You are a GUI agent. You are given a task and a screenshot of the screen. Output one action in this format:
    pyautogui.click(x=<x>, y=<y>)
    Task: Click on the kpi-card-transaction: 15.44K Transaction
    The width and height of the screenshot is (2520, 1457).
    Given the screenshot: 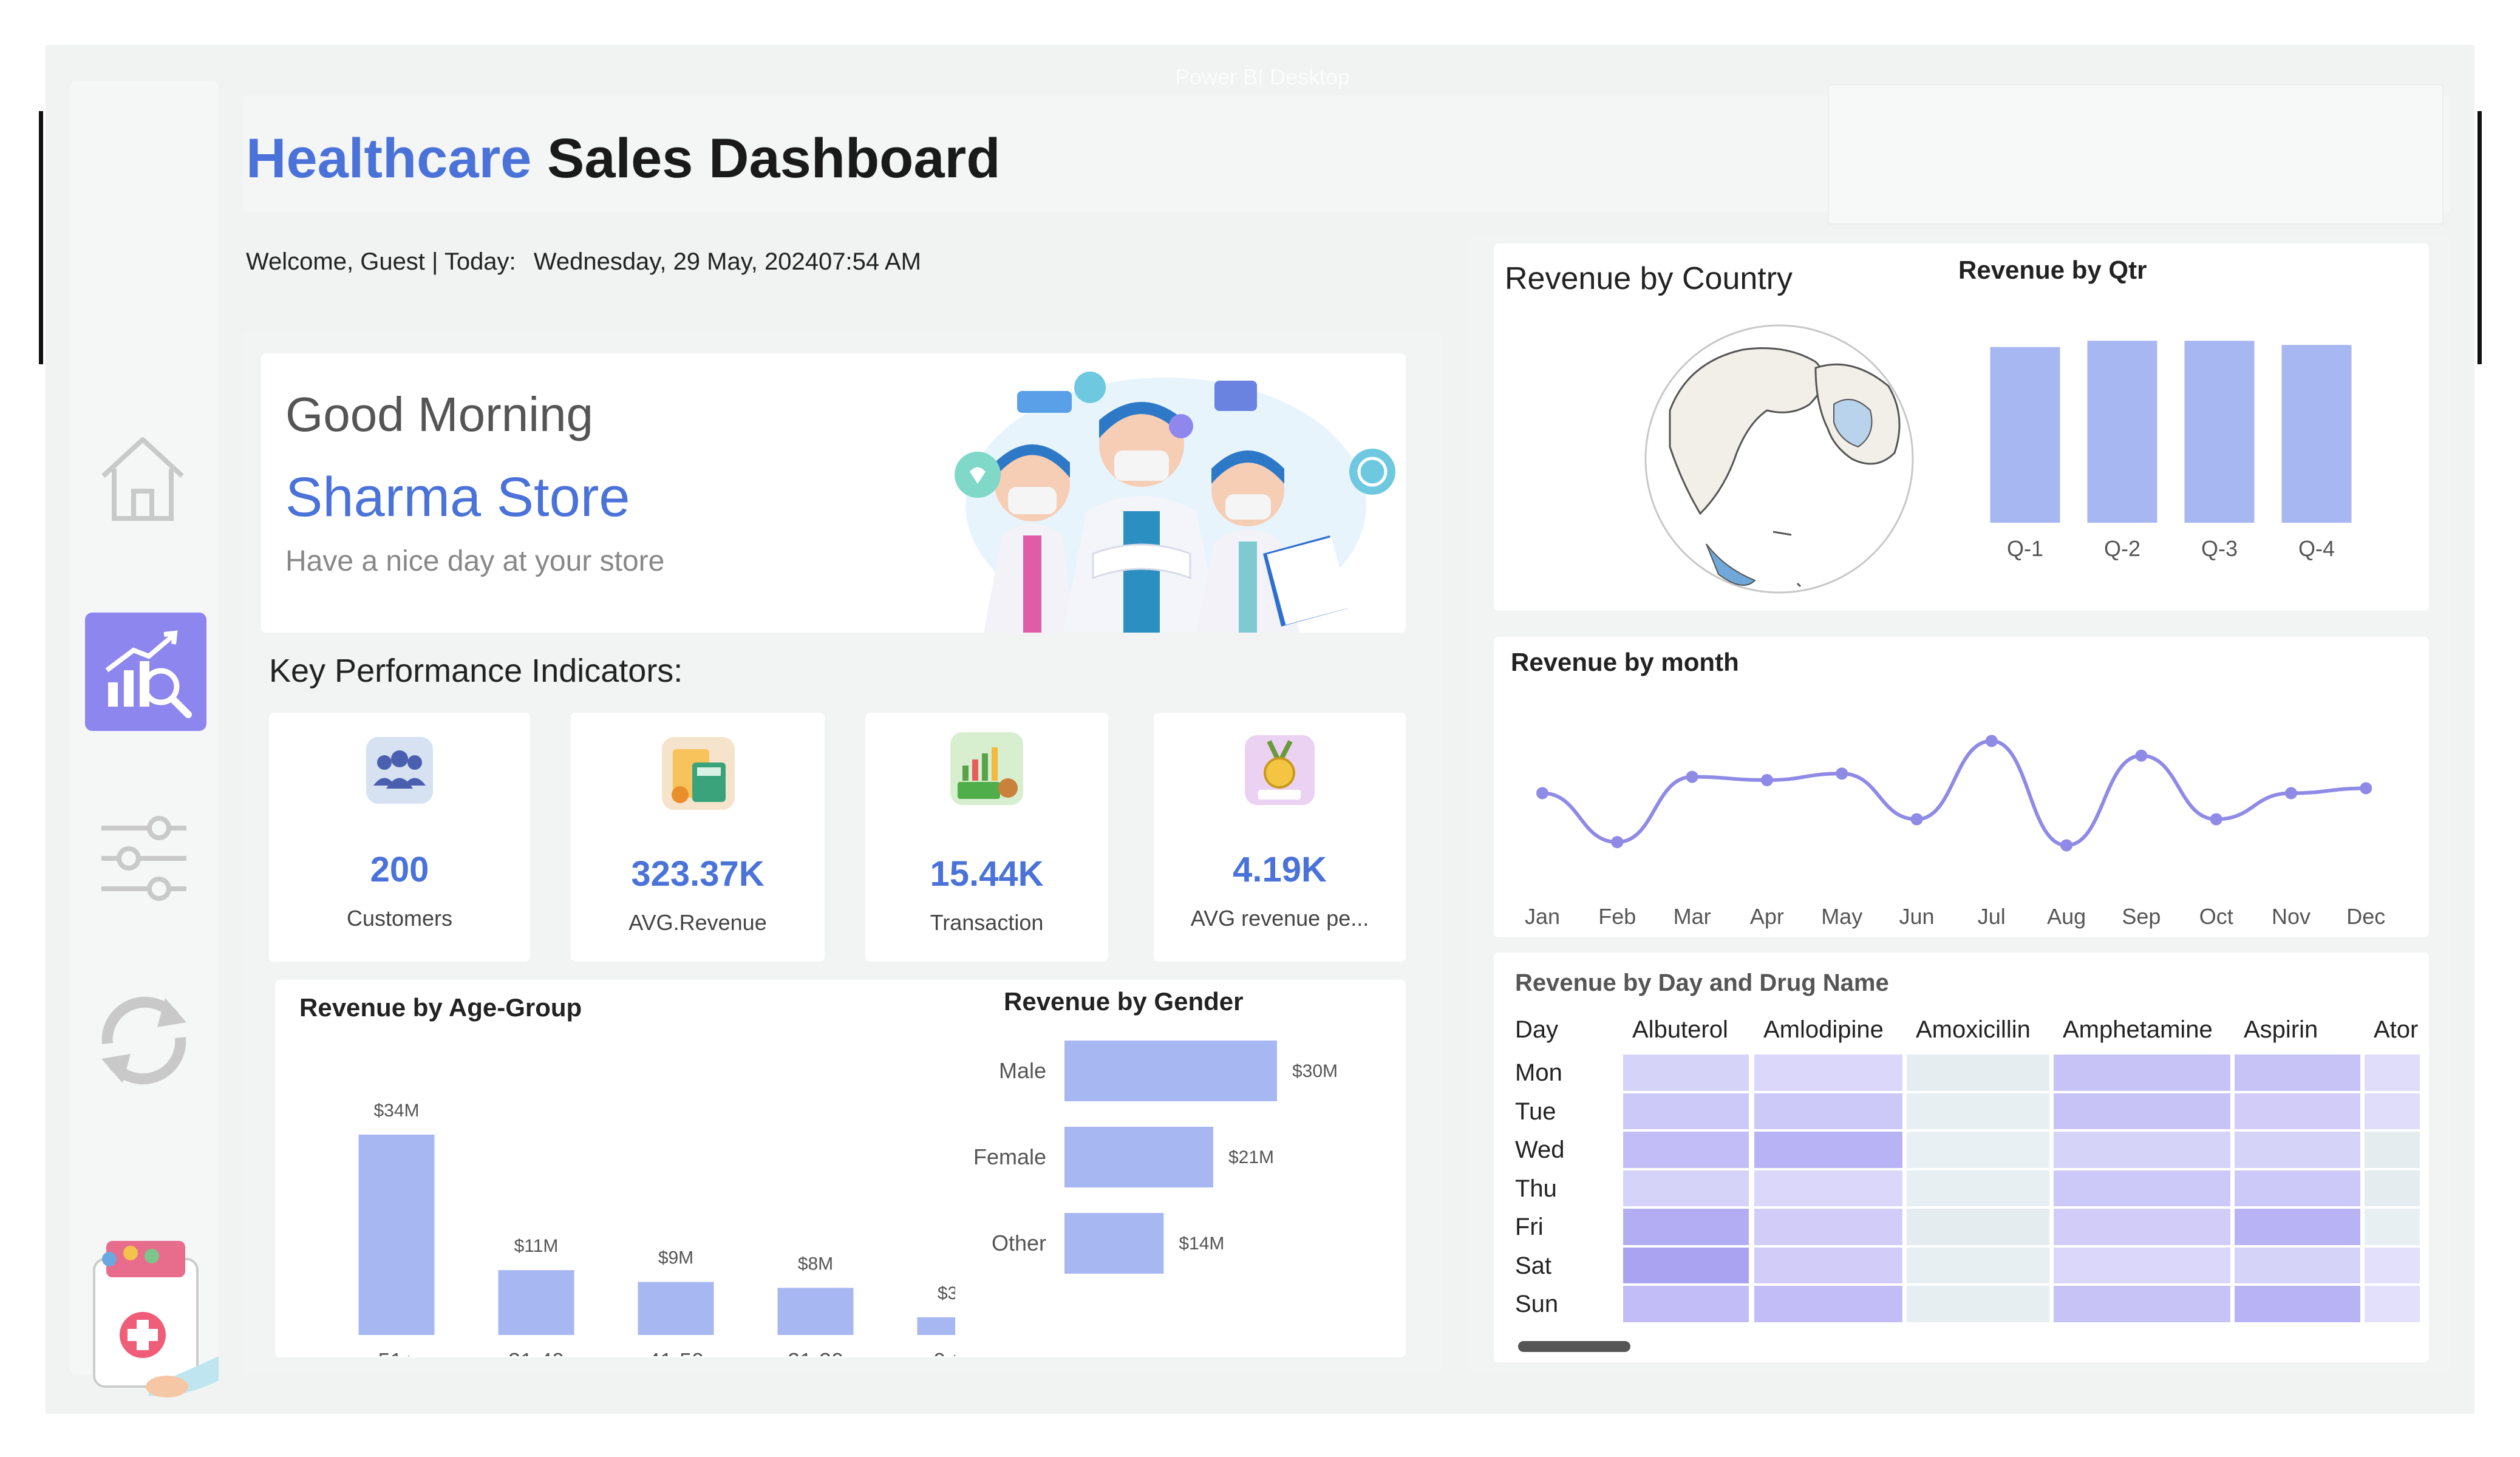 What is the action you would take?
    pyautogui.click(x=986, y=837)
    